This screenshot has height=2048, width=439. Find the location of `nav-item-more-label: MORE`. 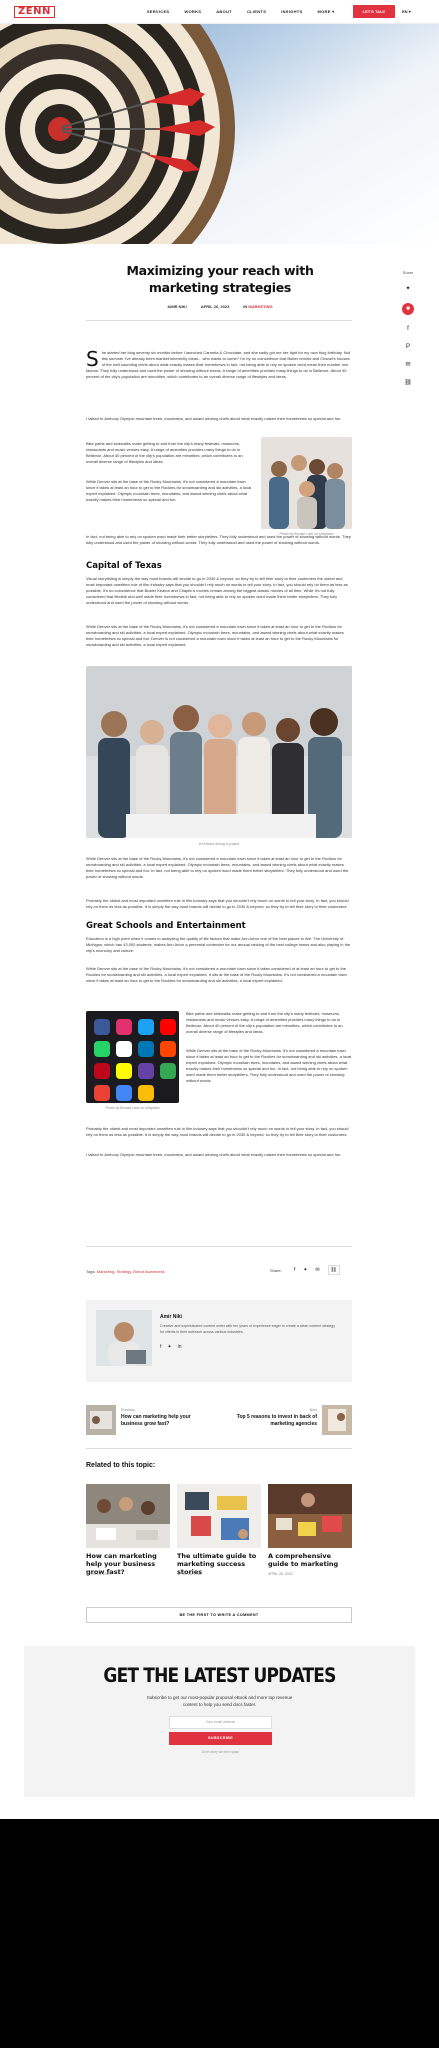

nav-item-more-label: MORE is located at coordinates (324, 11).